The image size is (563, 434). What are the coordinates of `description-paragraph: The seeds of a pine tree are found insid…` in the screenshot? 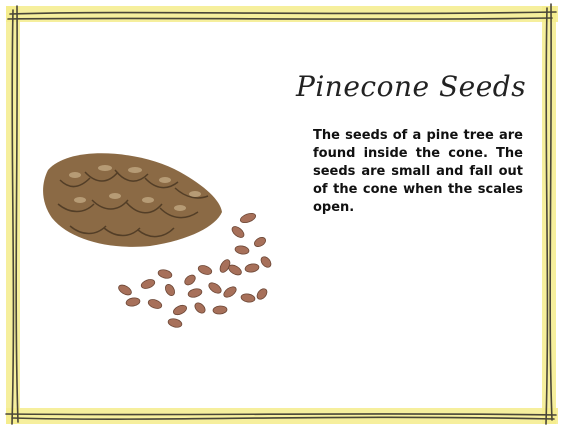 It's located at (418, 171).